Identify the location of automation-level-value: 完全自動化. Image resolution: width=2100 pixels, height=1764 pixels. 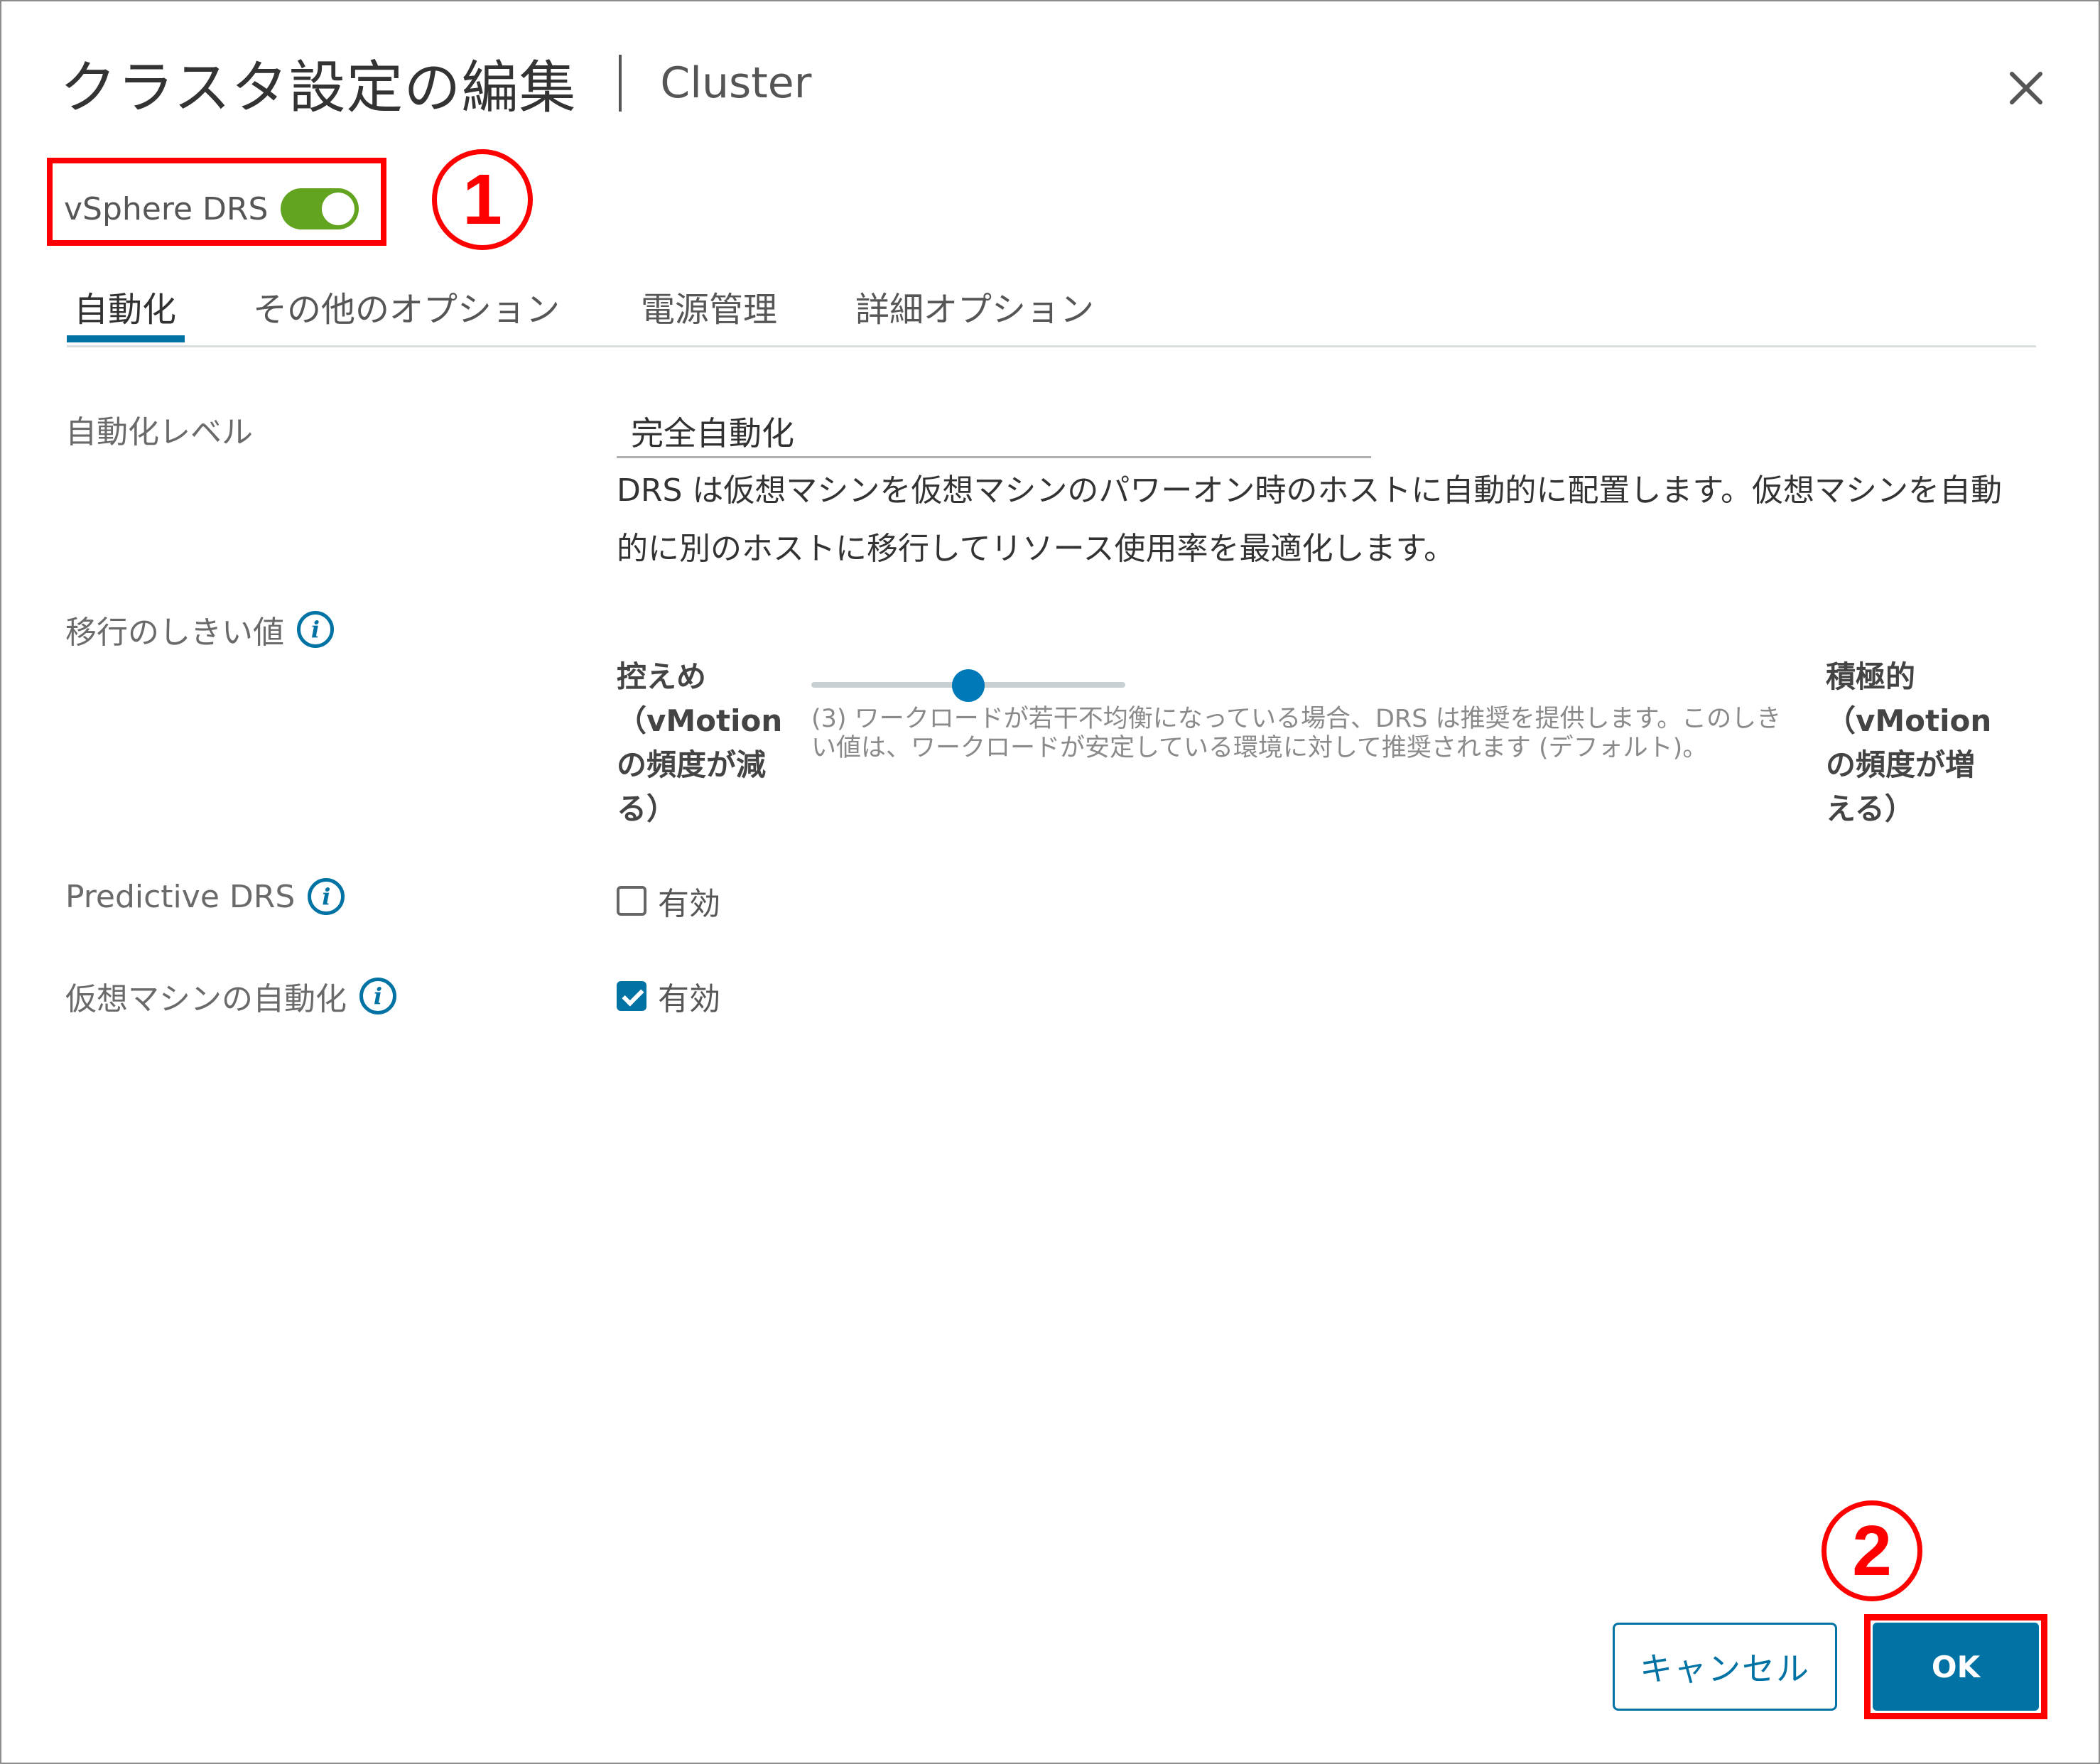
(712, 433).